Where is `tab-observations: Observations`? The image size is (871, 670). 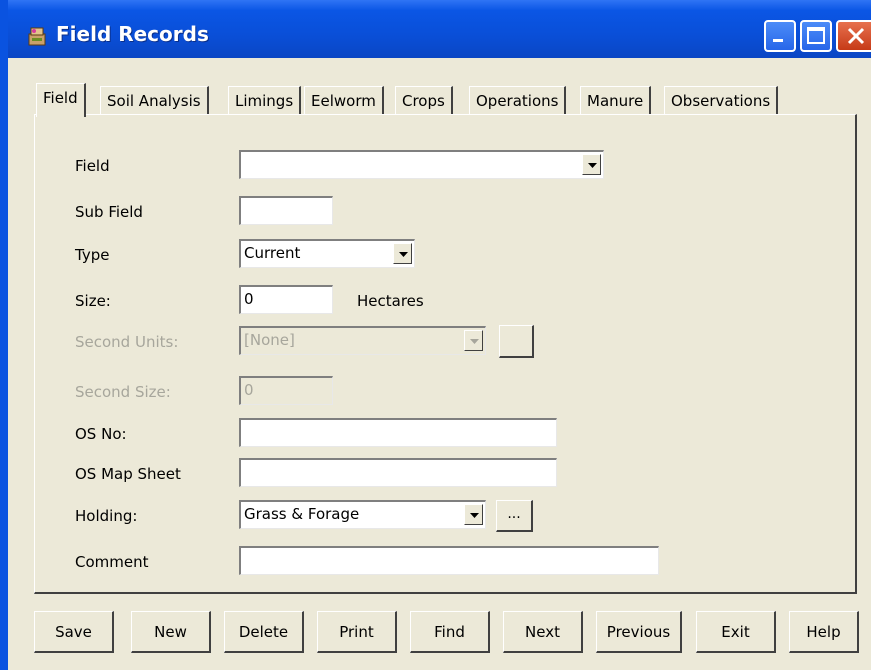 tab-observations: Observations is located at coordinates (721, 101).